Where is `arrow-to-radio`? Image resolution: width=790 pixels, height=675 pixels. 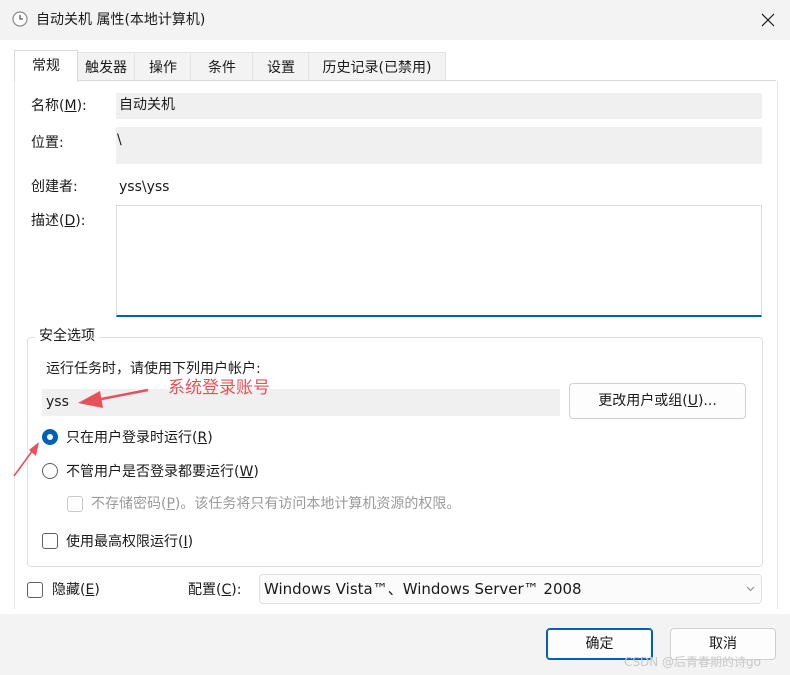
arrow-to-radio is located at coordinates (26, 459).